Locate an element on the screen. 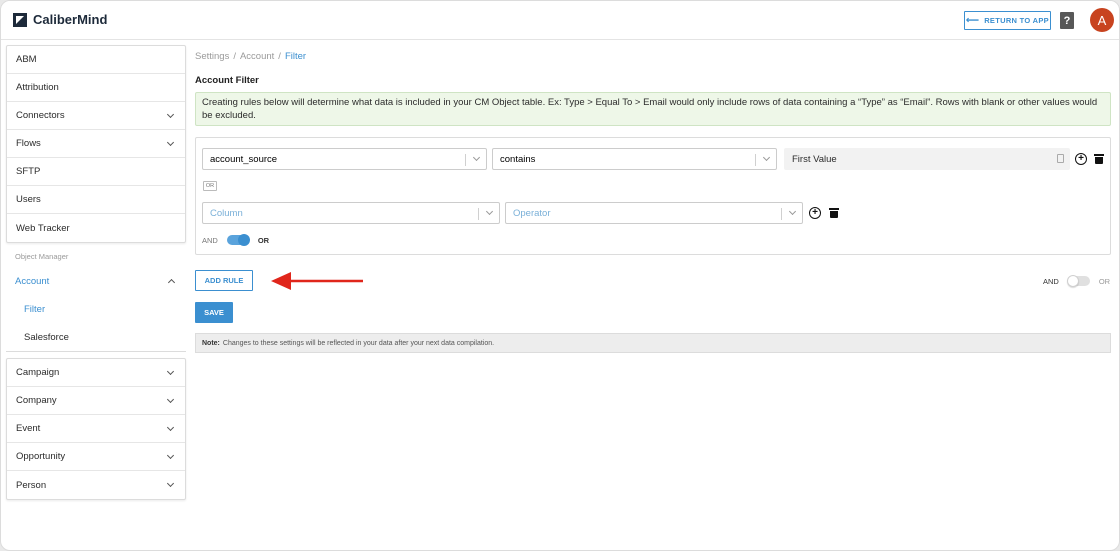 This screenshot has width=1120, height=551. or-chip: OR is located at coordinates (210, 186).